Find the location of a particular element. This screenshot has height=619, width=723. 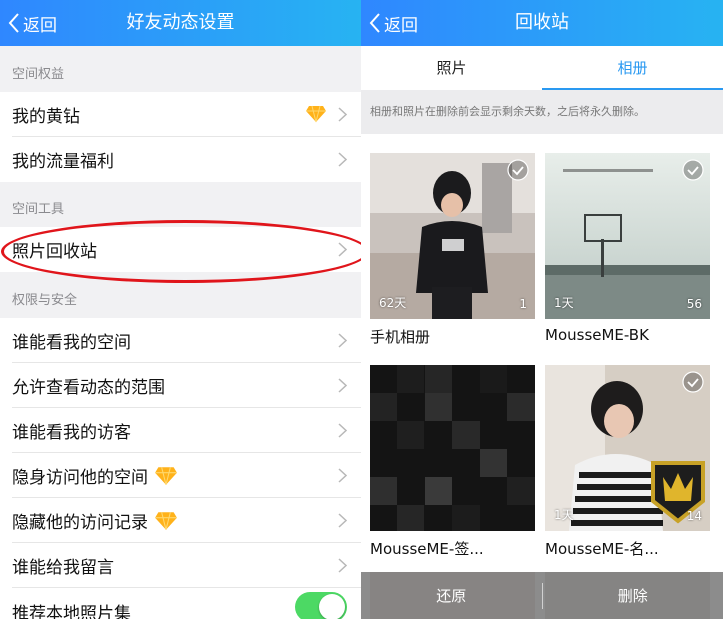

section-title-privacy: 权限与安全 is located at coordinates (45, 300).